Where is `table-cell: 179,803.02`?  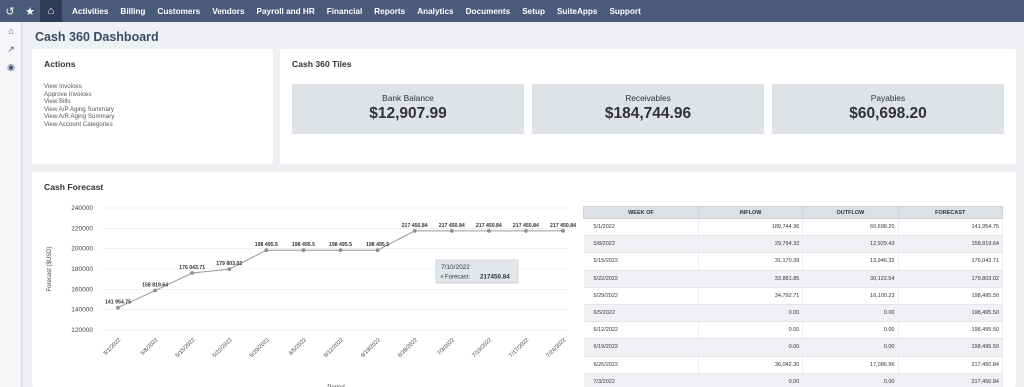 table-cell: 179,803.02 is located at coordinates (950, 279).